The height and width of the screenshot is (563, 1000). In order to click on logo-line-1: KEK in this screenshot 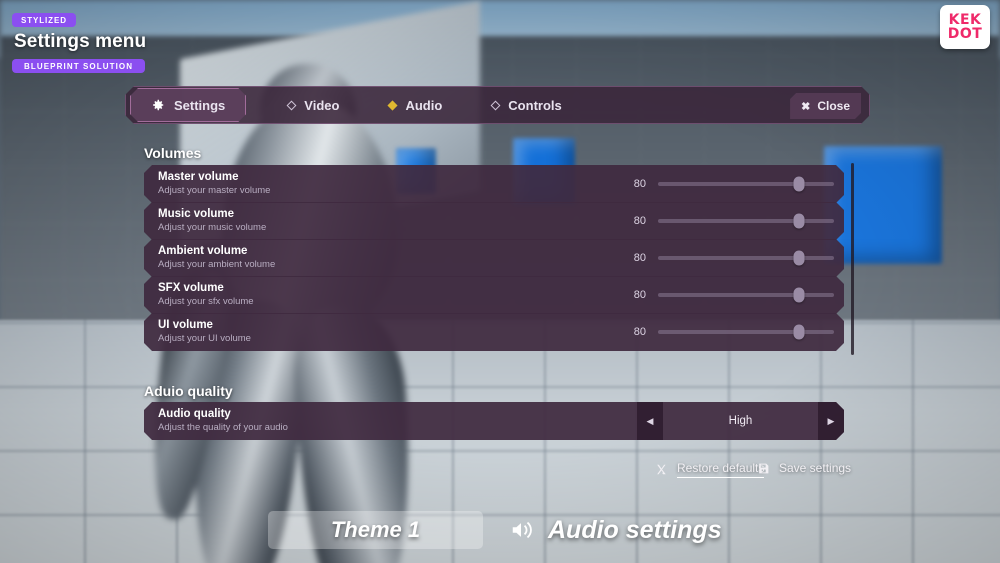, I will do `click(965, 19)`.